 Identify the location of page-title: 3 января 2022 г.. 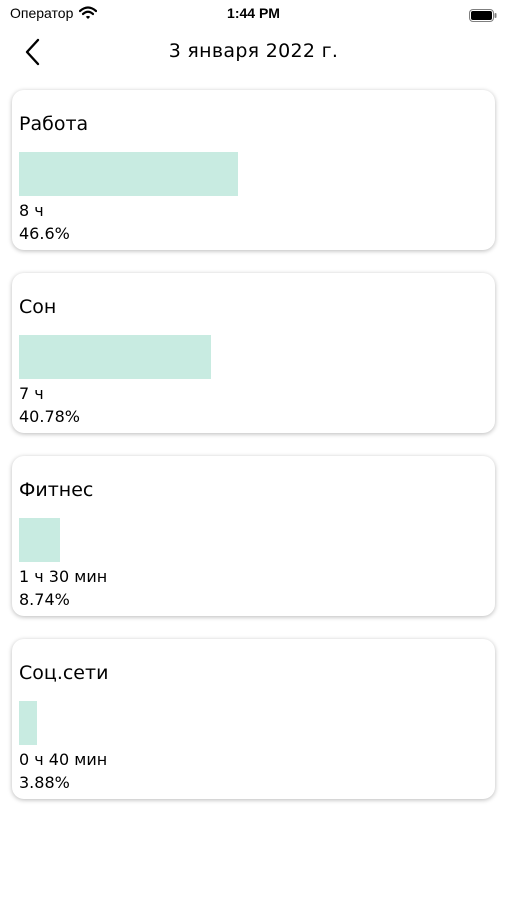
(253, 51).